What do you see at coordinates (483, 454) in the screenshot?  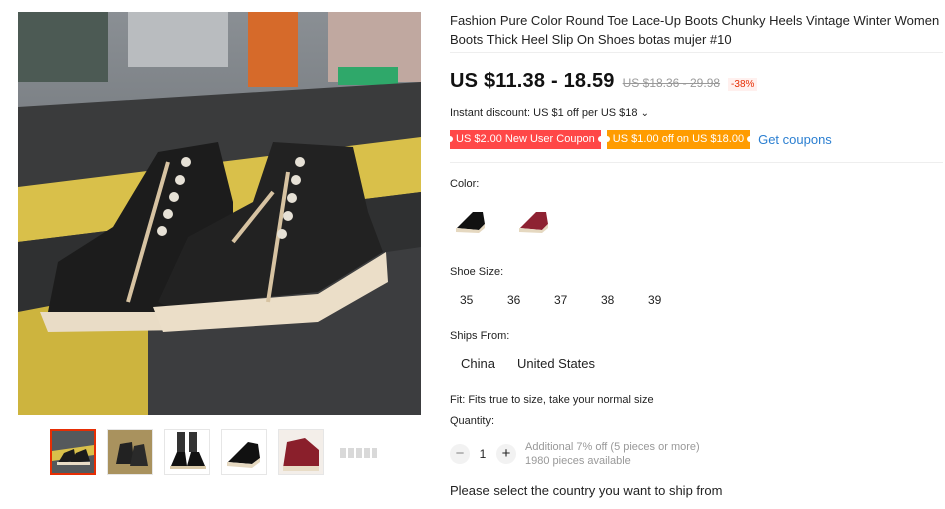 I see `quantity-input: 1` at bounding box center [483, 454].